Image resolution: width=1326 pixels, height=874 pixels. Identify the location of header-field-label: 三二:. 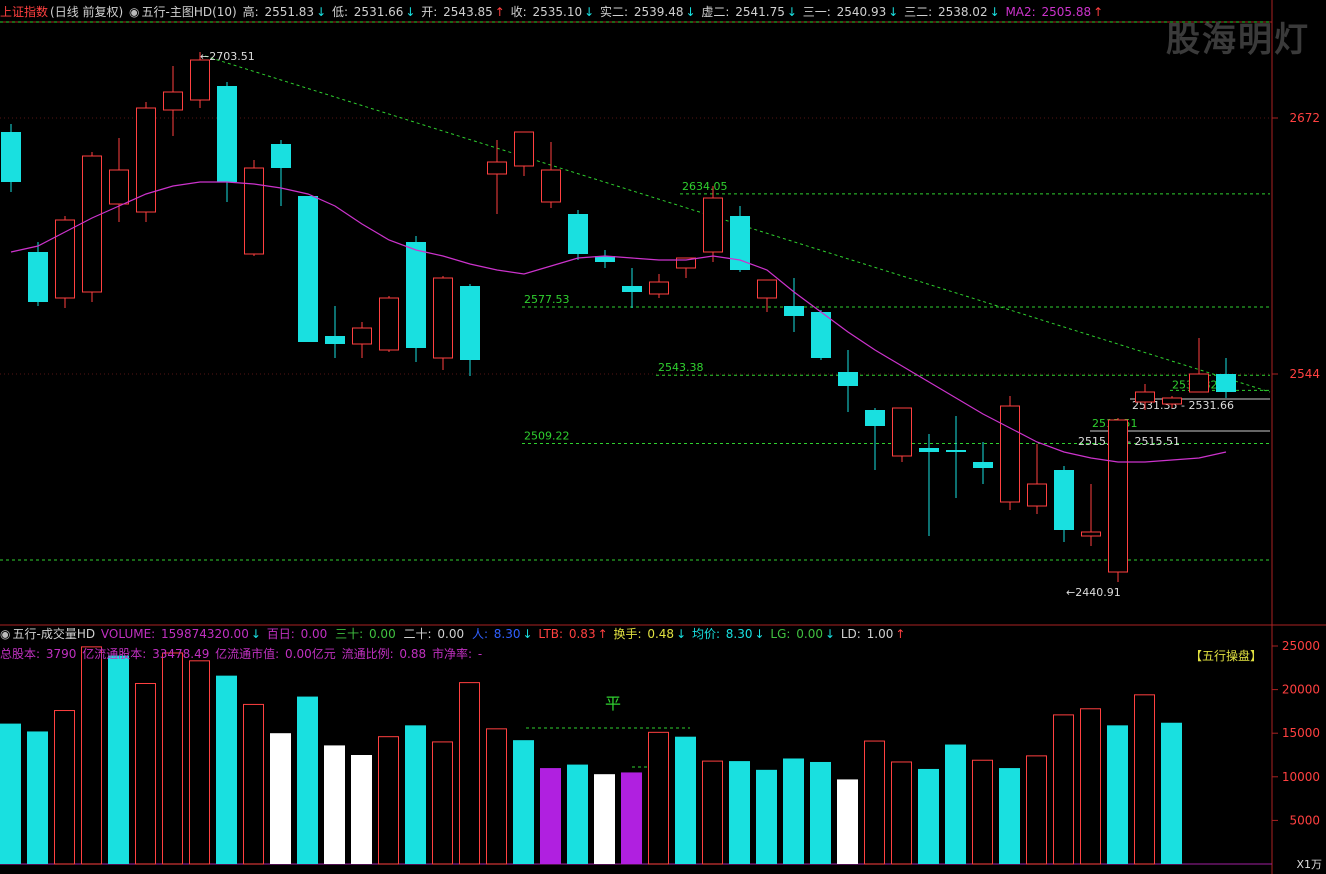
(916, 12).